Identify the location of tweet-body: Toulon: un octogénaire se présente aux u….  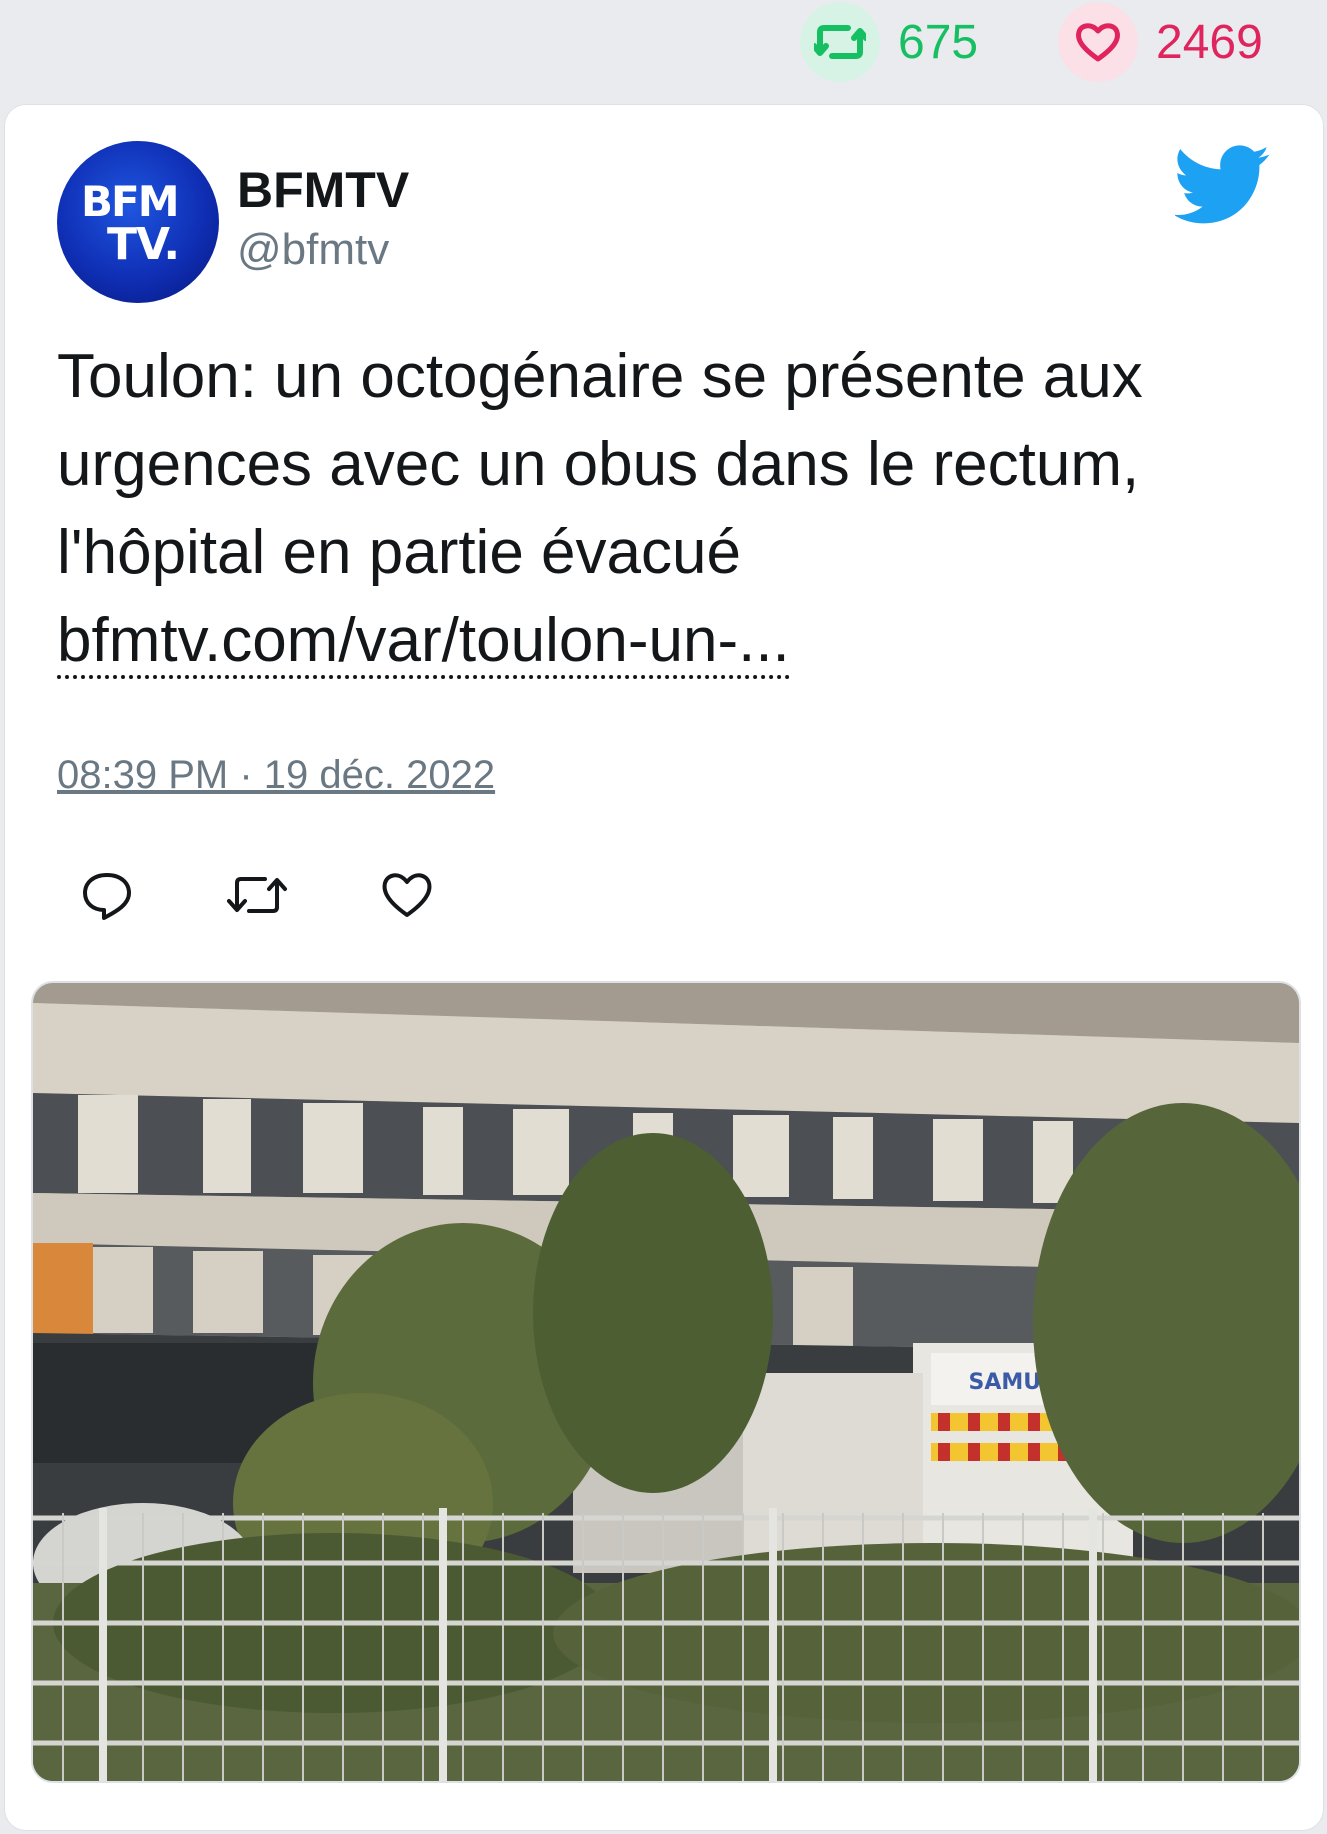
(600, 464).